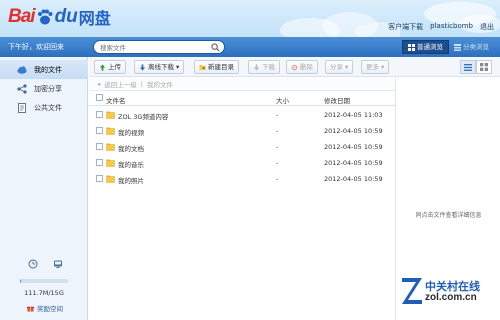  I want to click on back-link: 返回上一级, so click(120, 84).